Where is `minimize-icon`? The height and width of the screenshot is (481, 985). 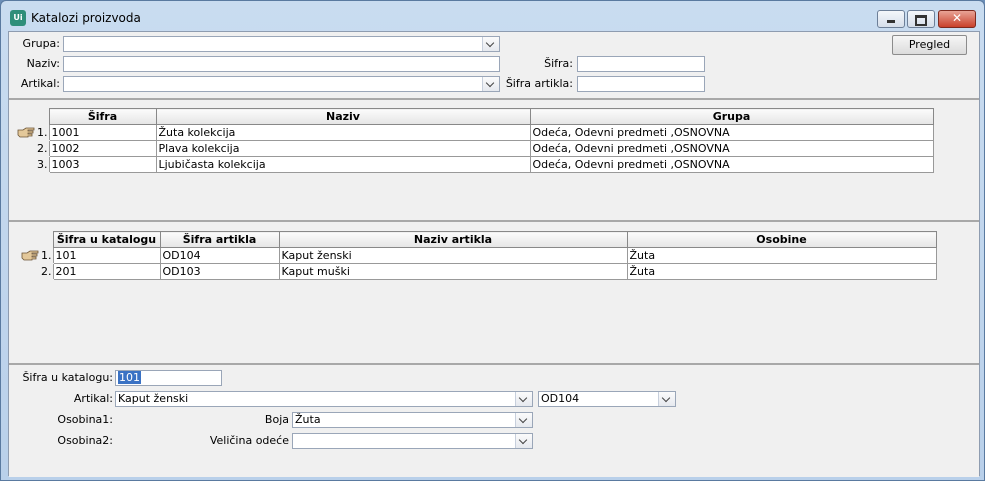
minimize-icon is located at coordinates (891, 17).